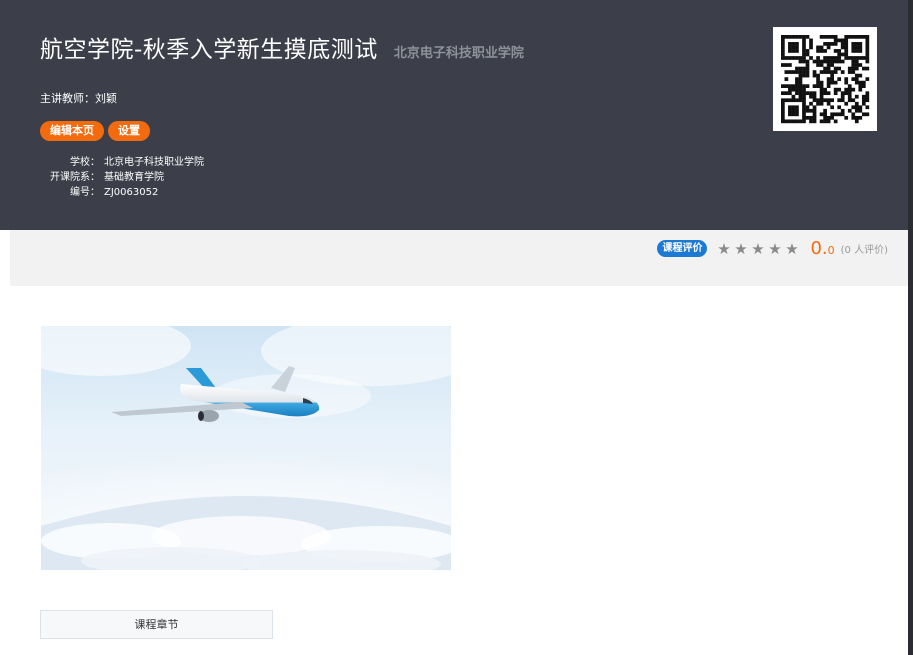 The height and width of the screenshot is (655, 913). I want to click on teacher-line: 主讲教师：刘颖, so click(78, 98).